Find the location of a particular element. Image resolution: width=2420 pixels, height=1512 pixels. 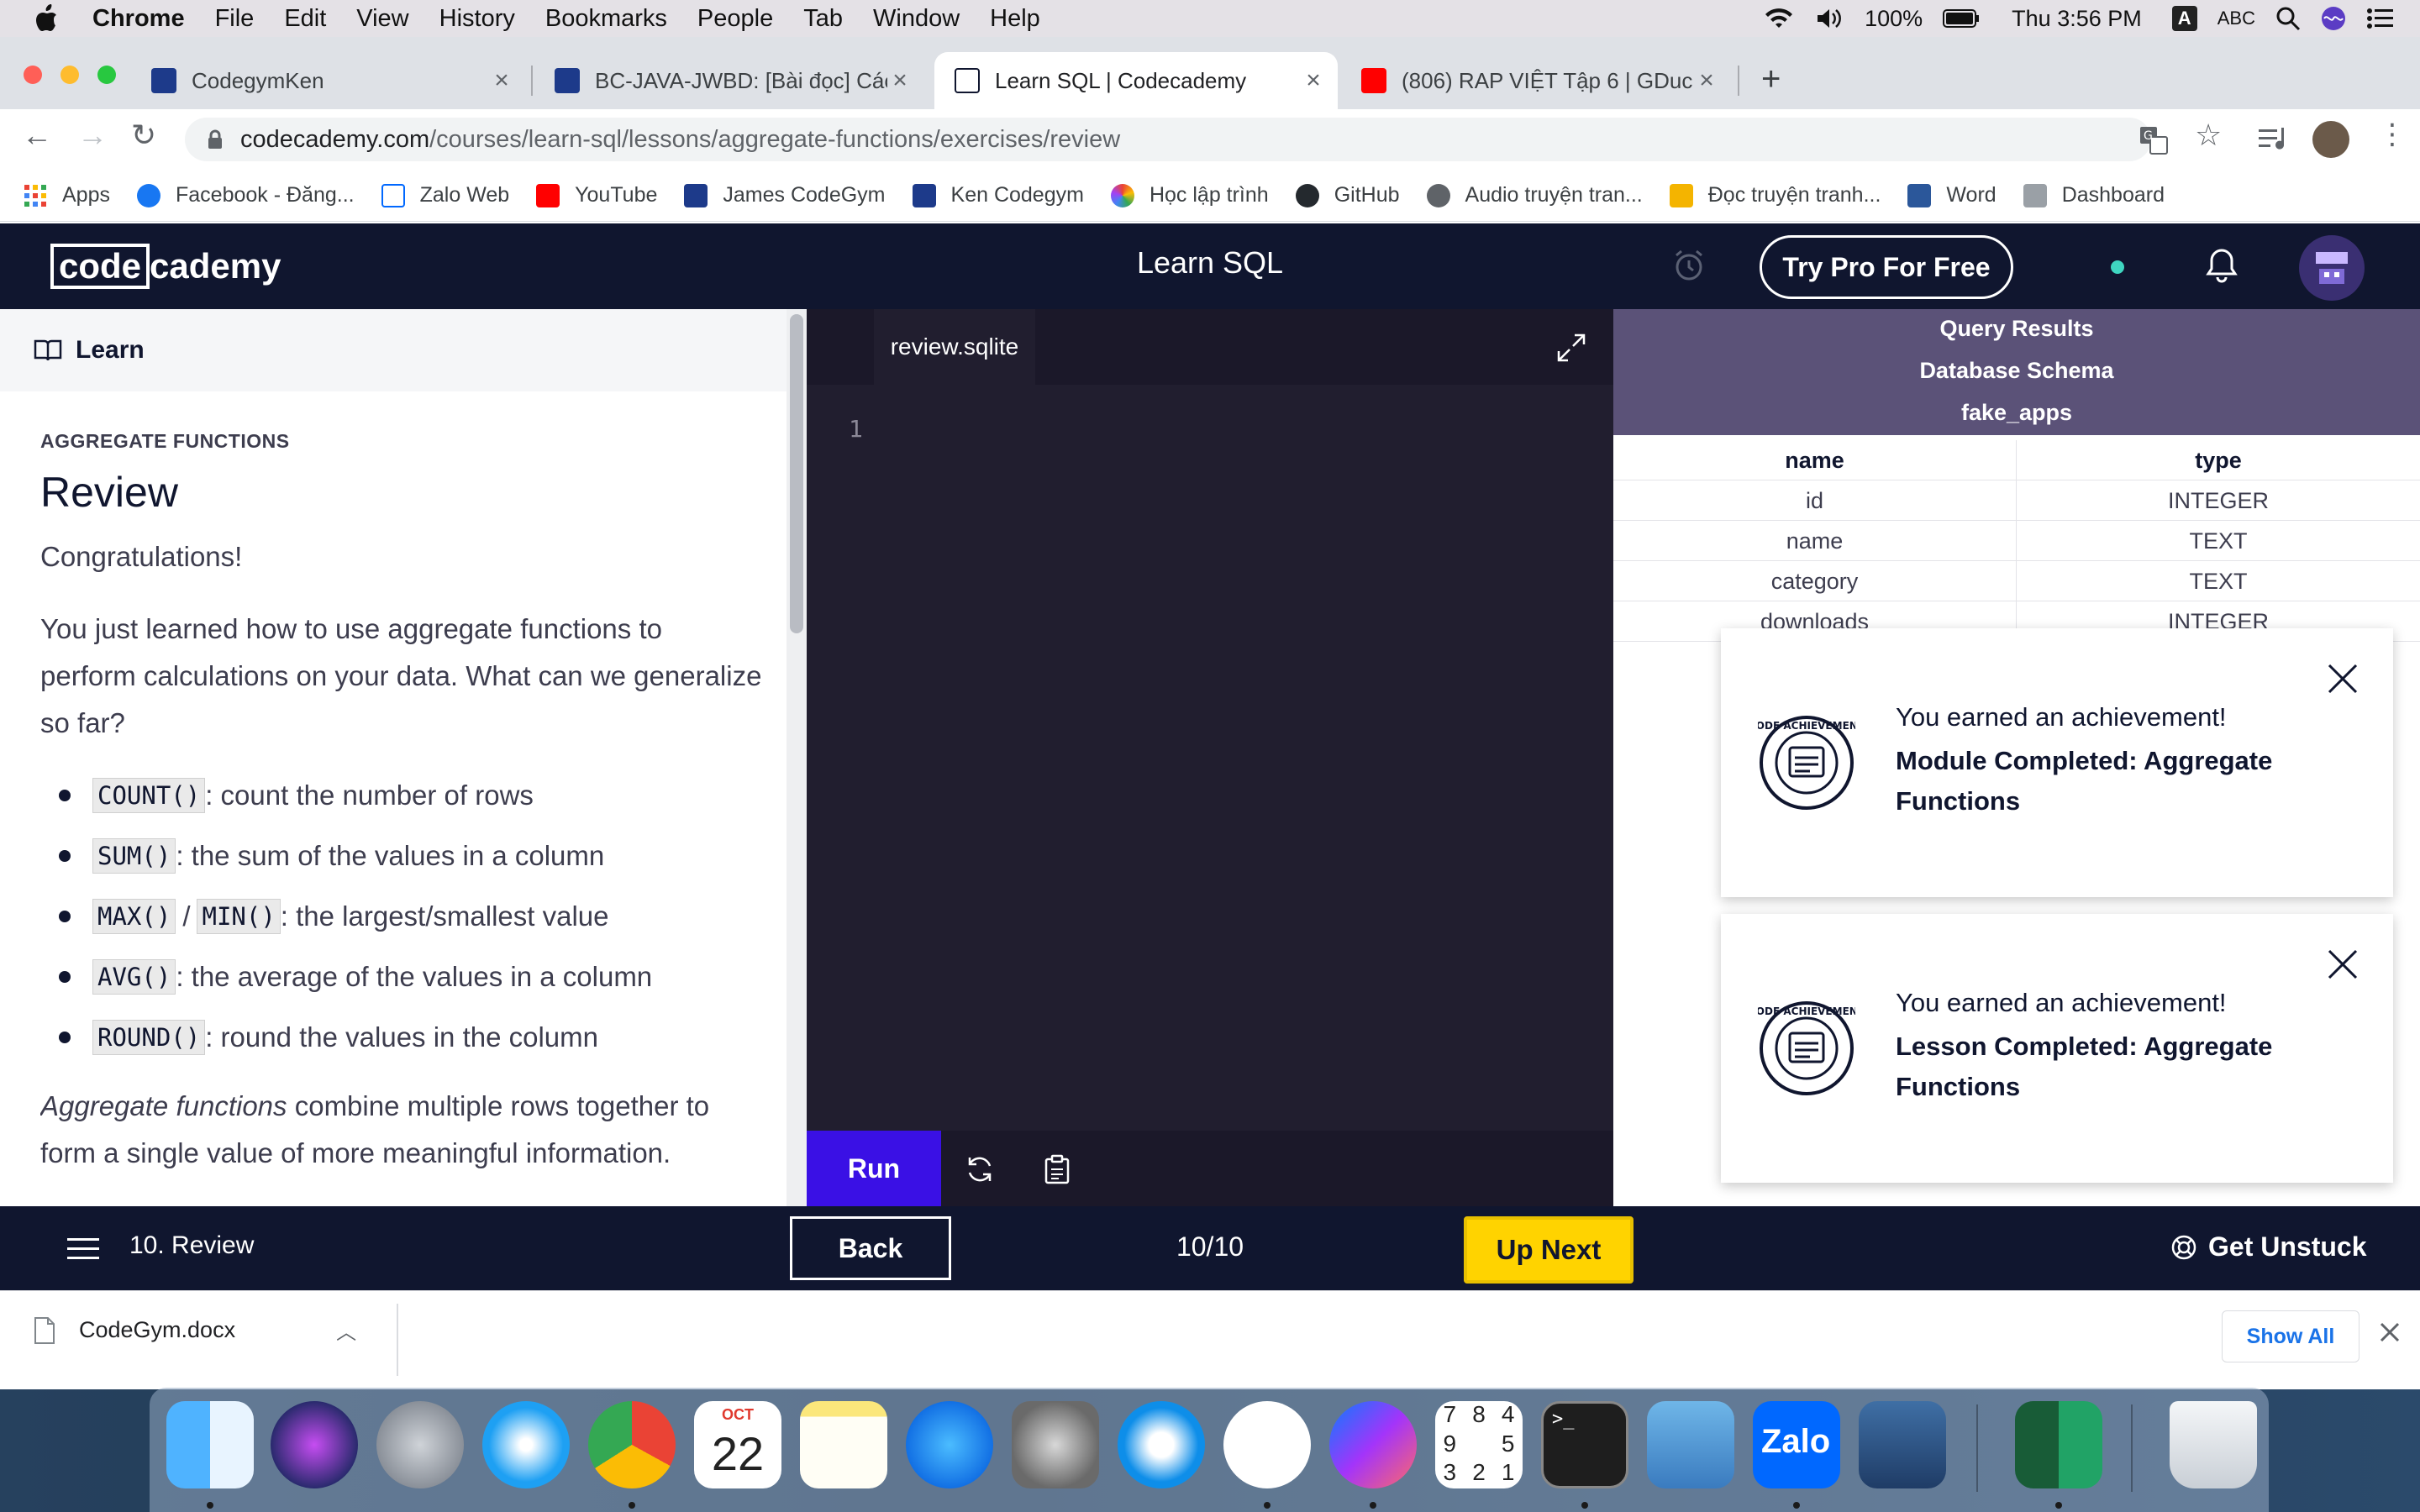

tab-codegymken: CodegymKen × is located at coordinates (329, 80).